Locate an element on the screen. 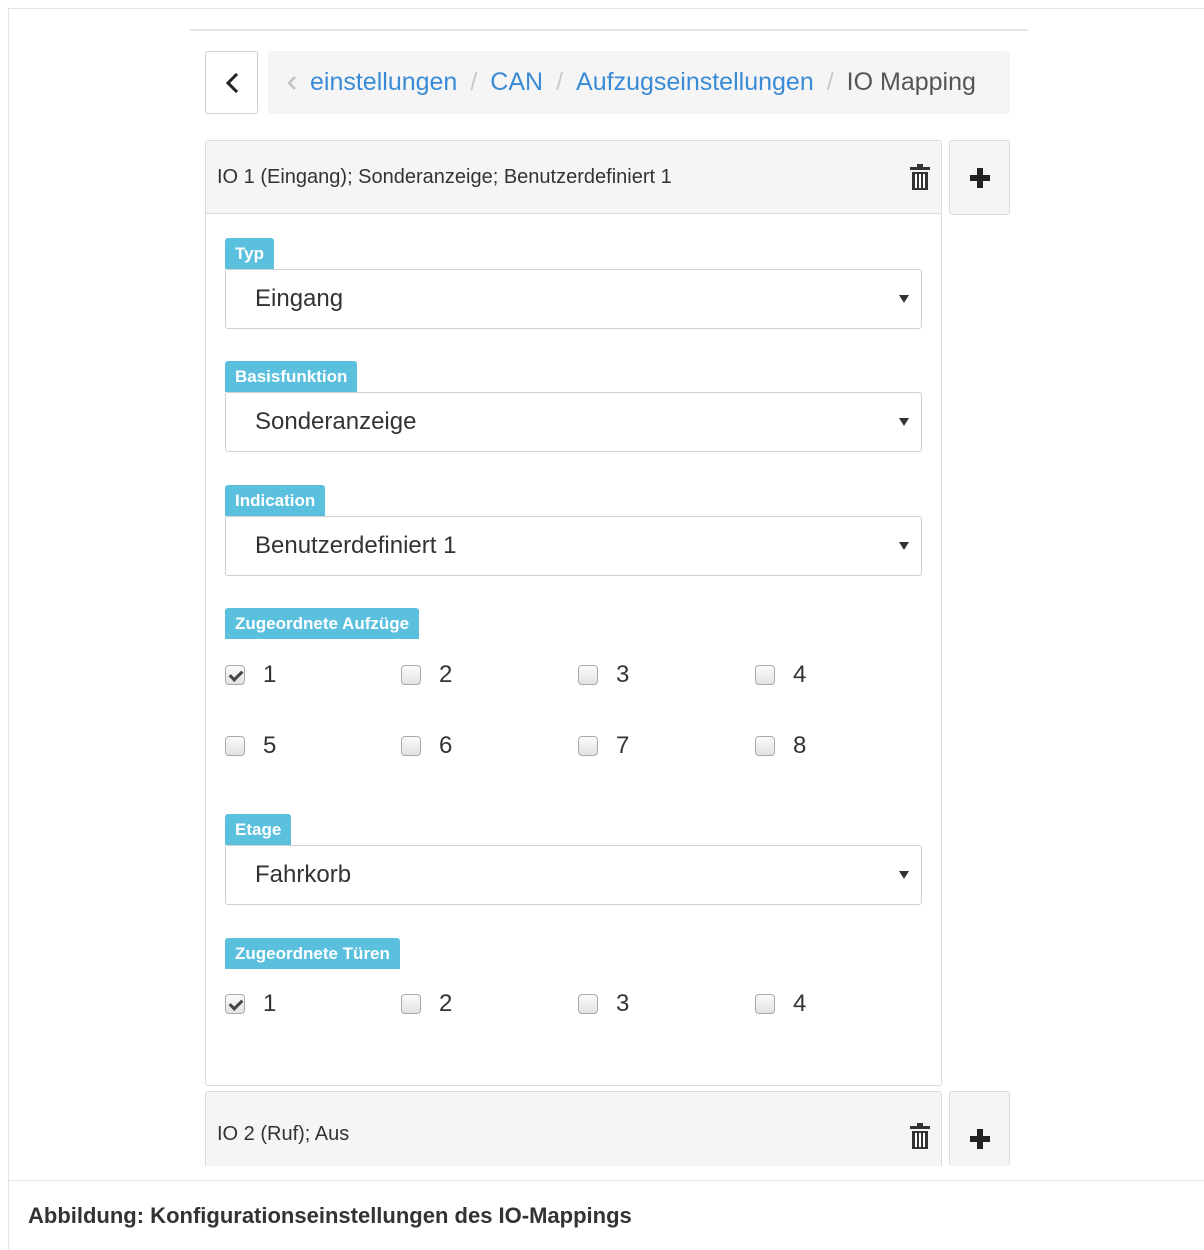 The image size is (1204, 1250). checkbox-label: 8 is located at coordinates (800, 745).